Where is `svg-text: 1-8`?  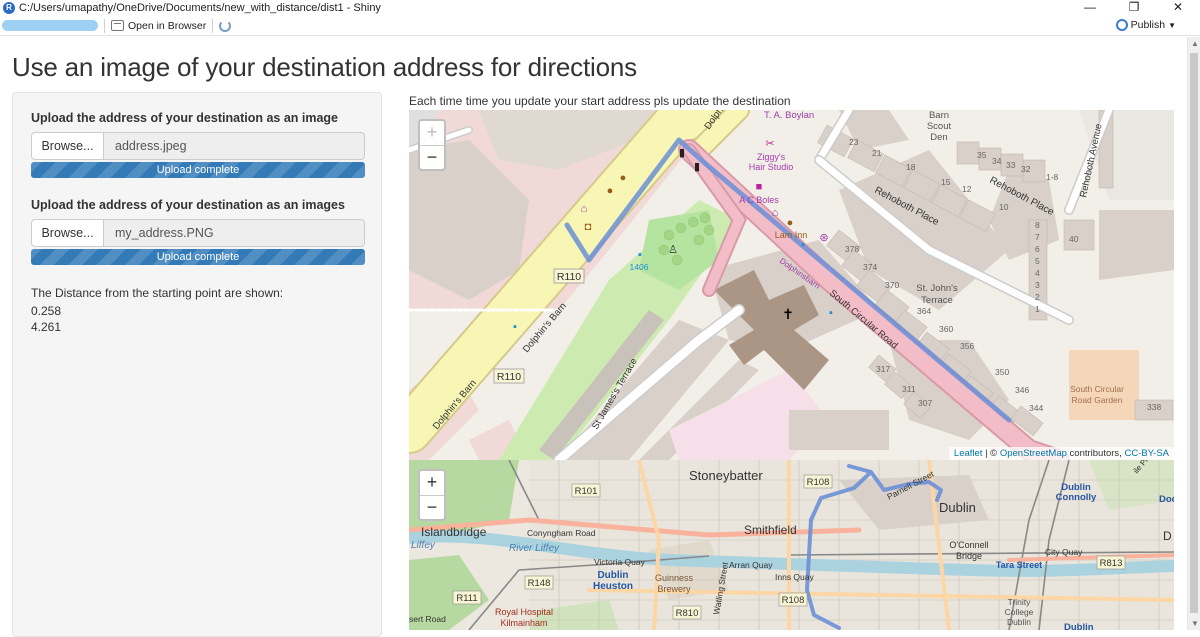
svg-text: 1-8 is located at coordinates (1052, 177).